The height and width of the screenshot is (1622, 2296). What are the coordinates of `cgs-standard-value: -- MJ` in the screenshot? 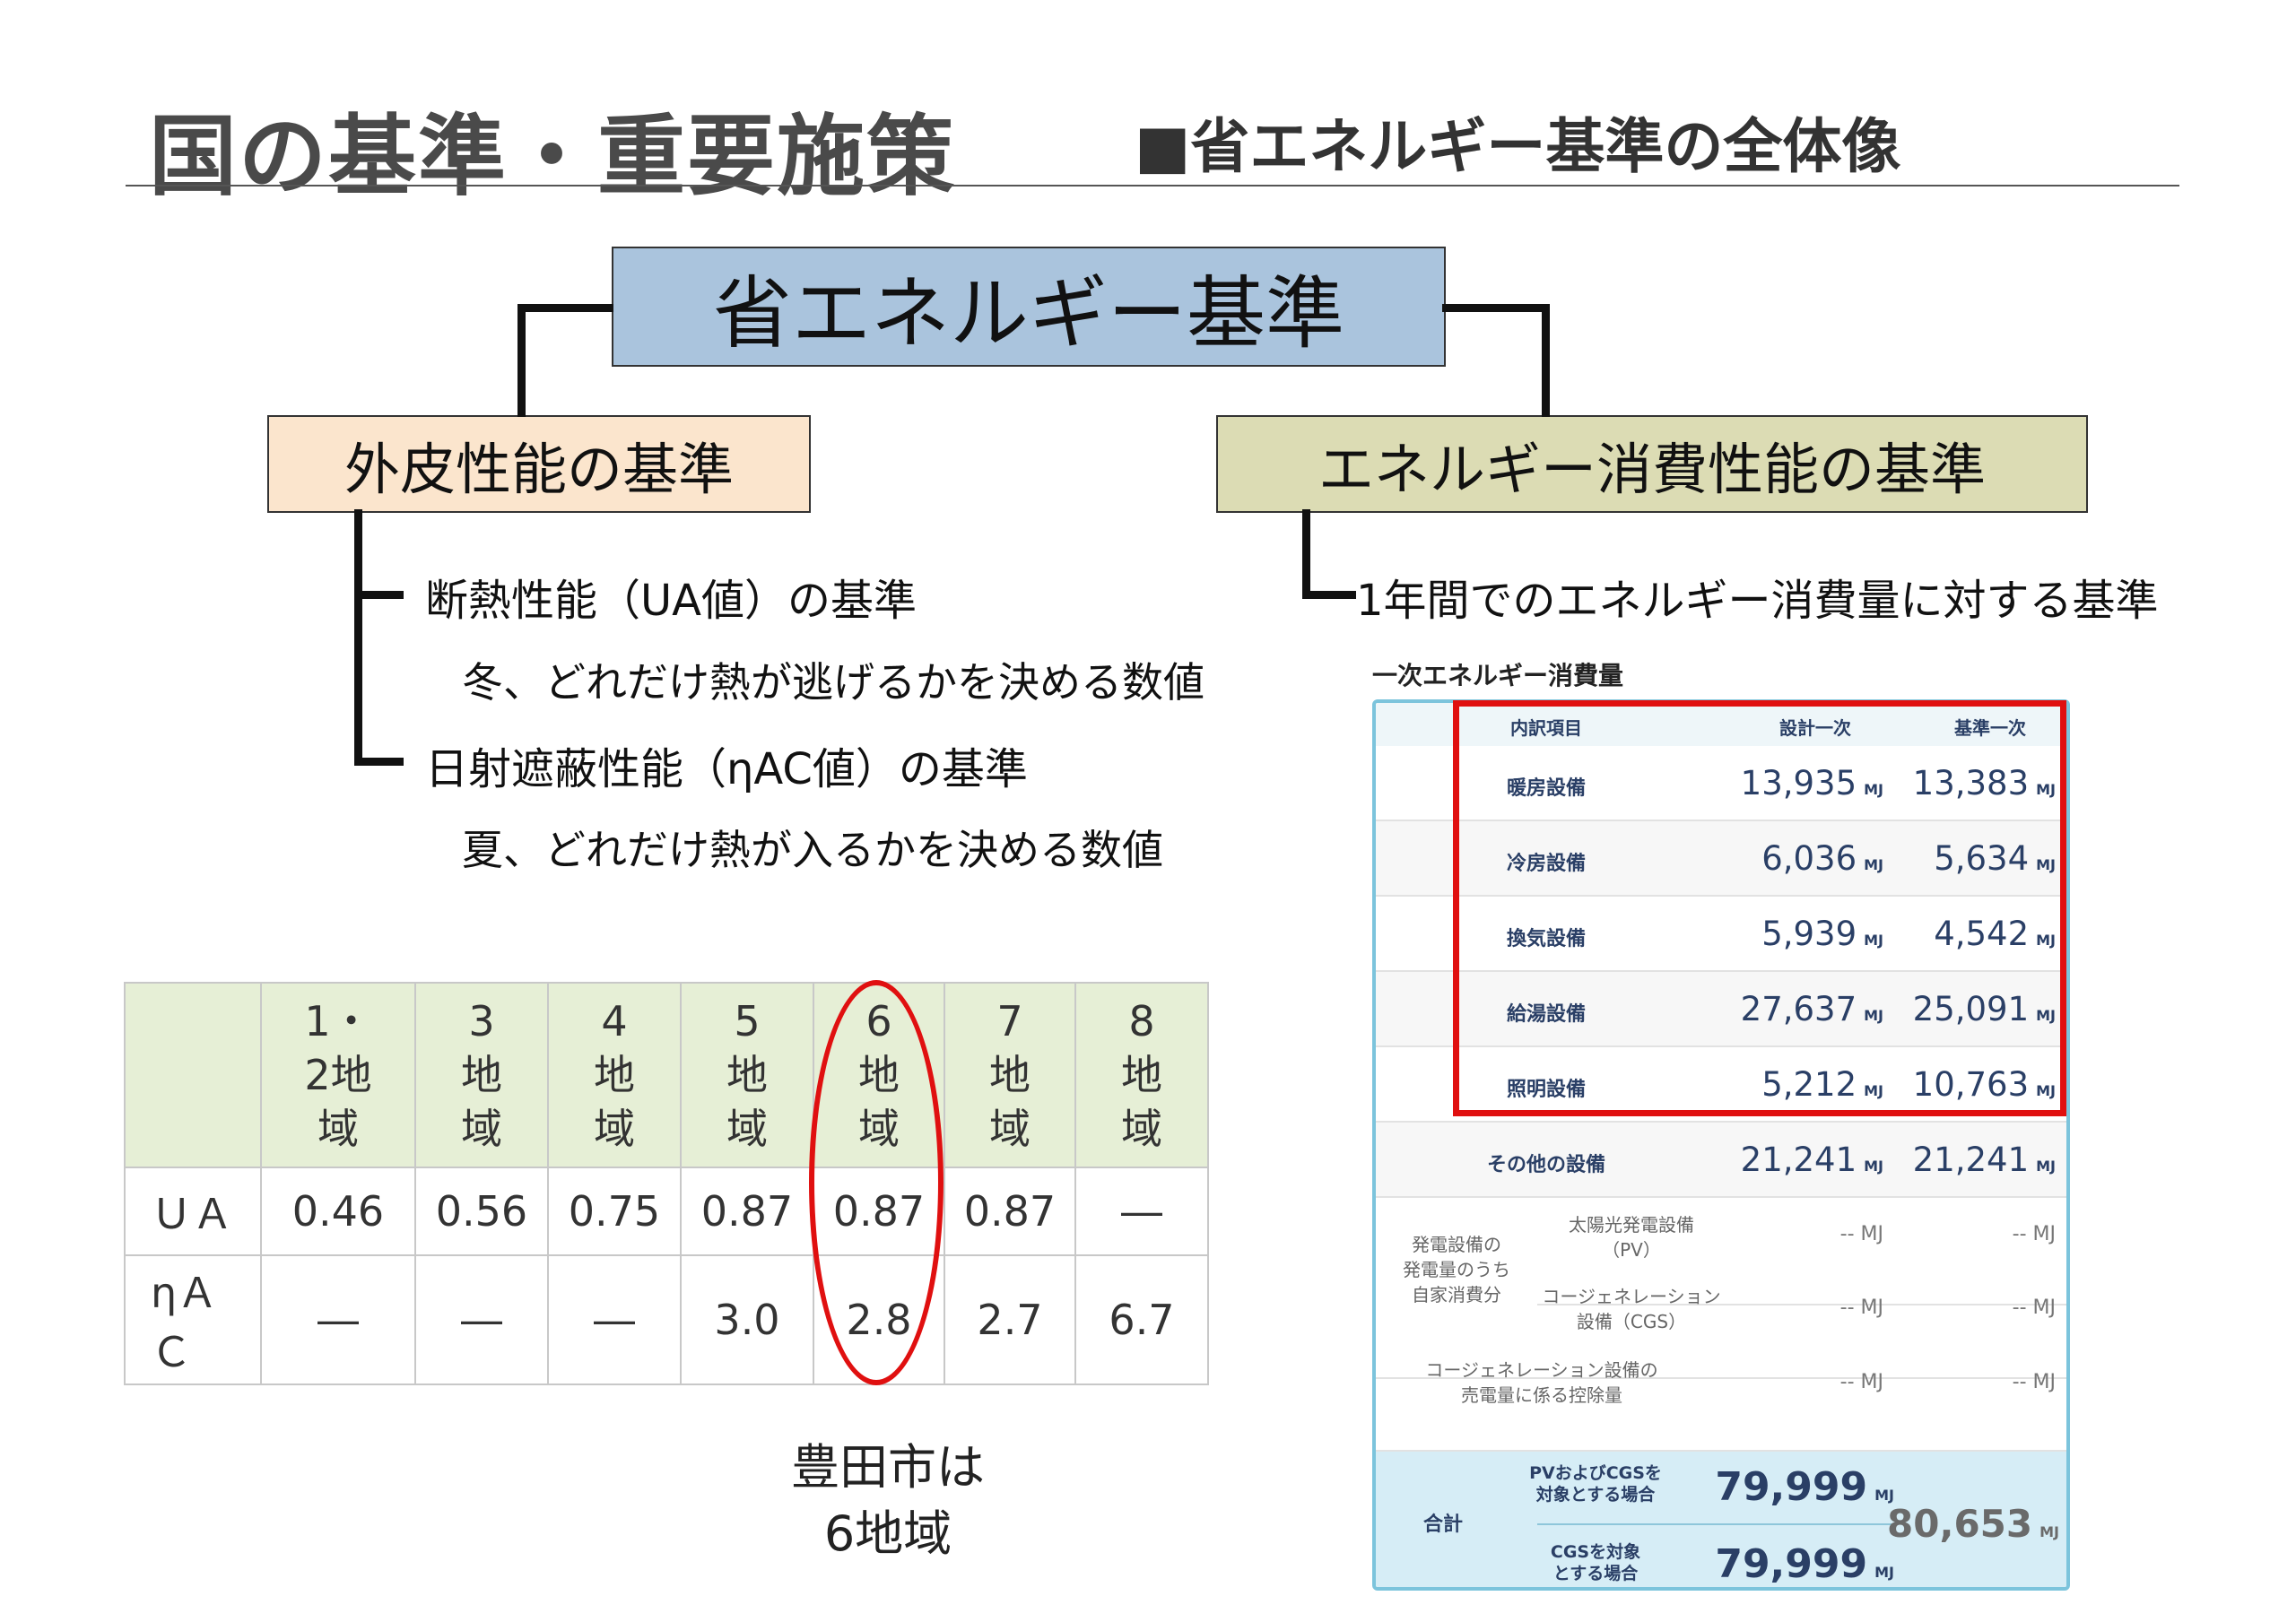 It's located at (2034, 1308).